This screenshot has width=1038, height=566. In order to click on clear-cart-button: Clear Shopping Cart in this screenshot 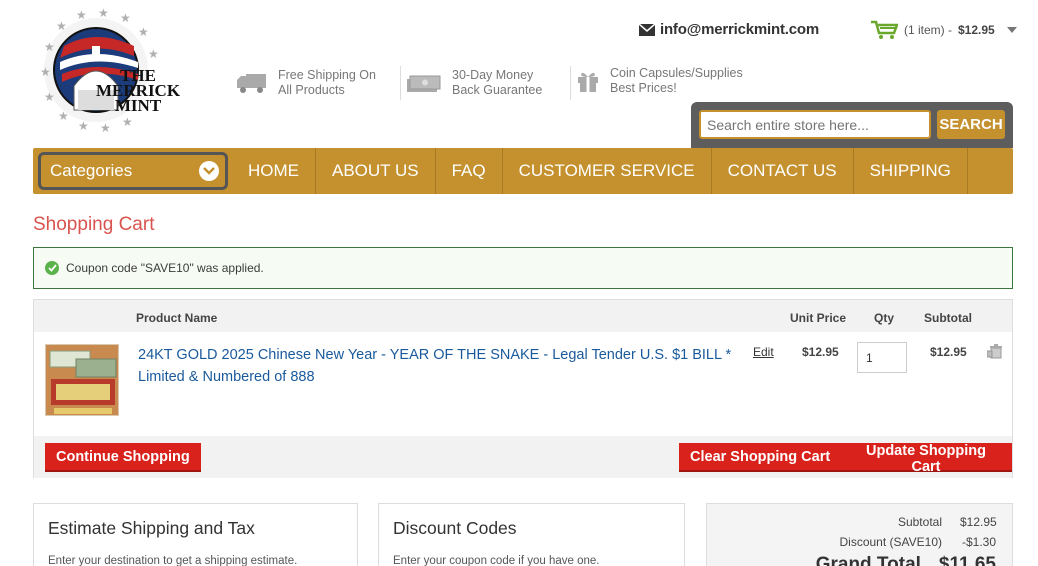, I will do `click(760, 457)`.